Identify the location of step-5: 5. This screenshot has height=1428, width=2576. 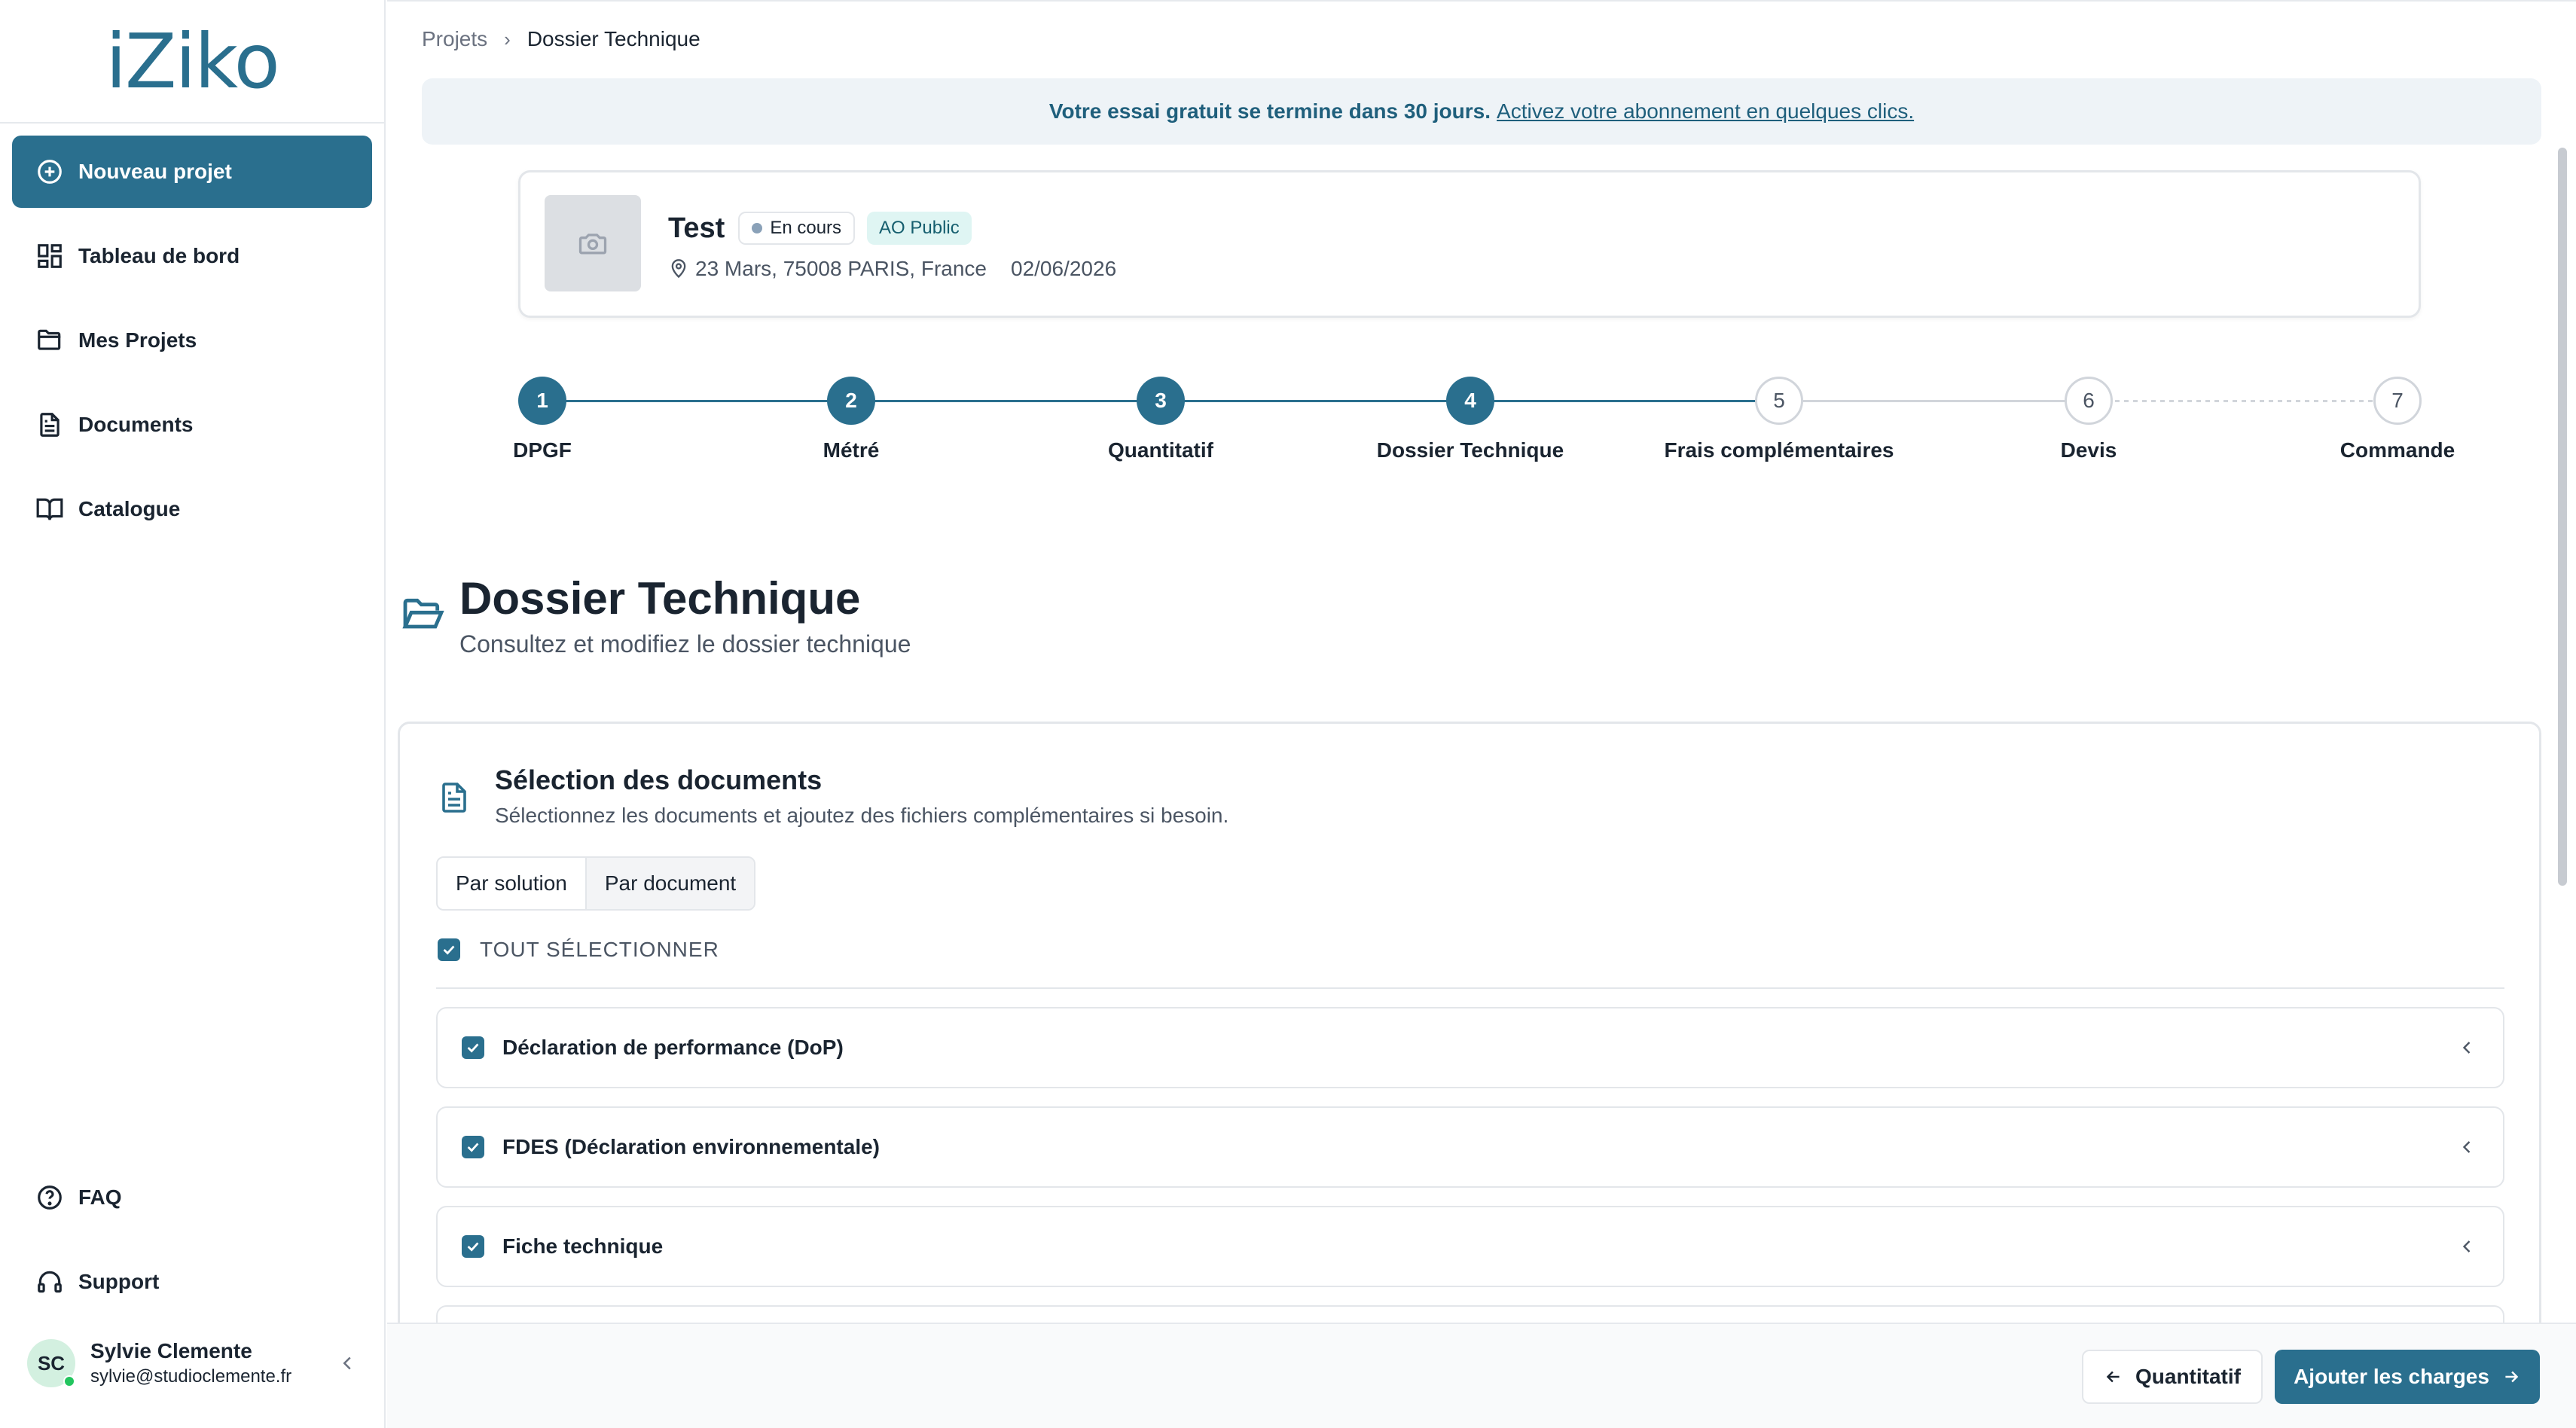
(1779, 401).